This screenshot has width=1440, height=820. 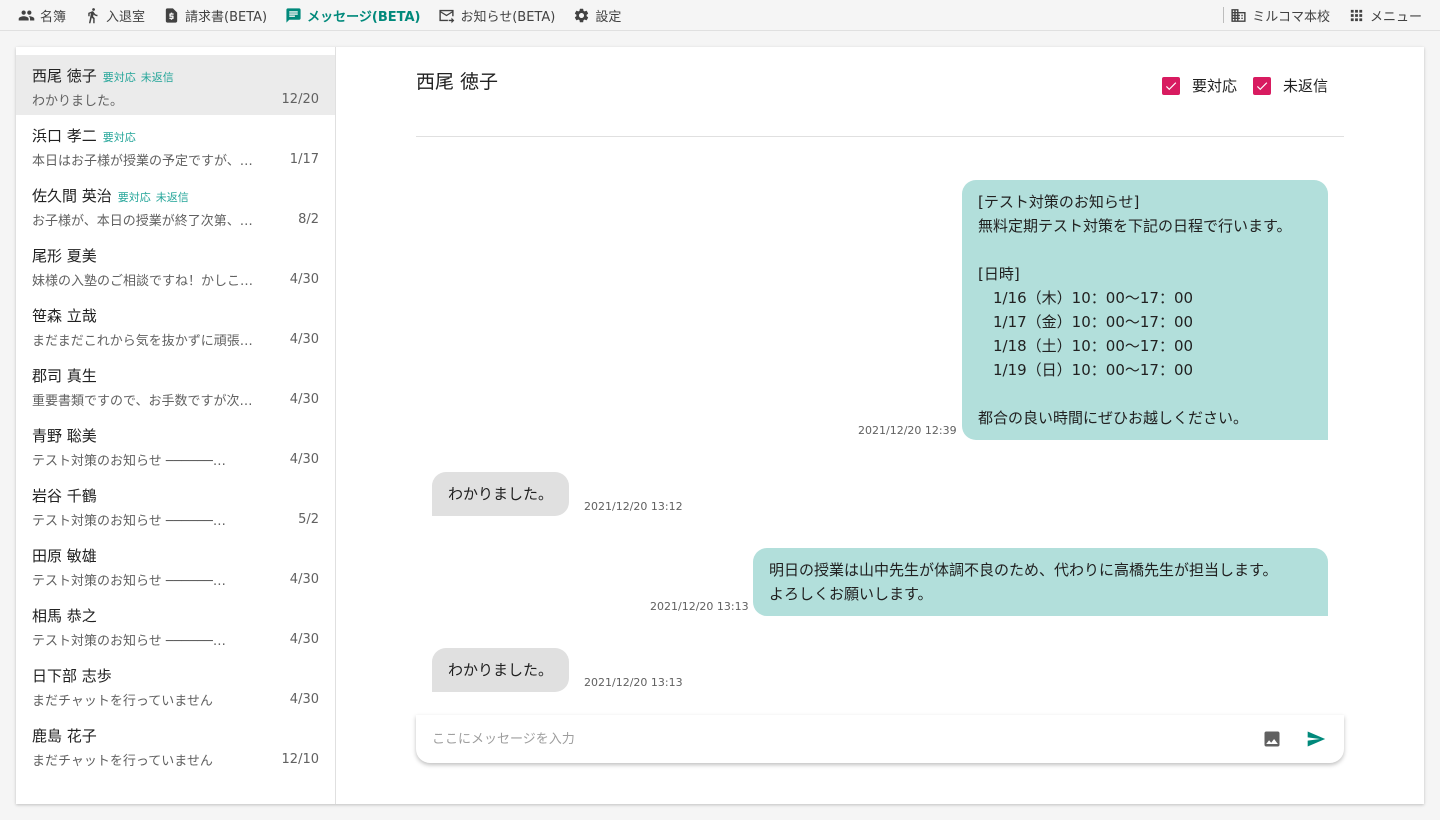 What do you see at coordinates (64, 316) in the screenshot?
I see `contact-name: 笹森 立哉` at bounding box center [64, 316].